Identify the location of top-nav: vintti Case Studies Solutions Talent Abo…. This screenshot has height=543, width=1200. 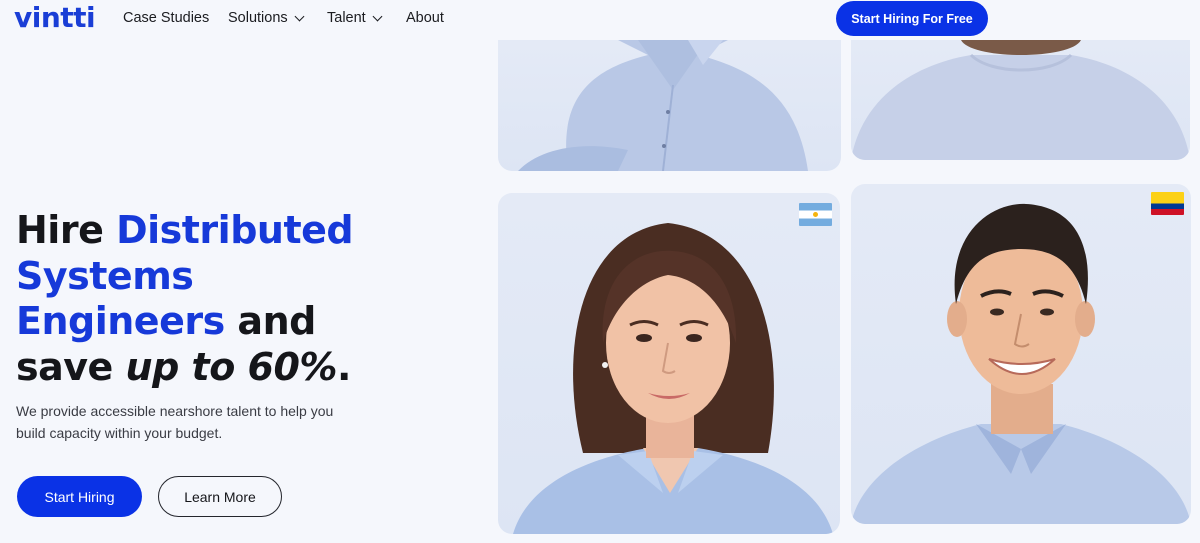
(600, 20).